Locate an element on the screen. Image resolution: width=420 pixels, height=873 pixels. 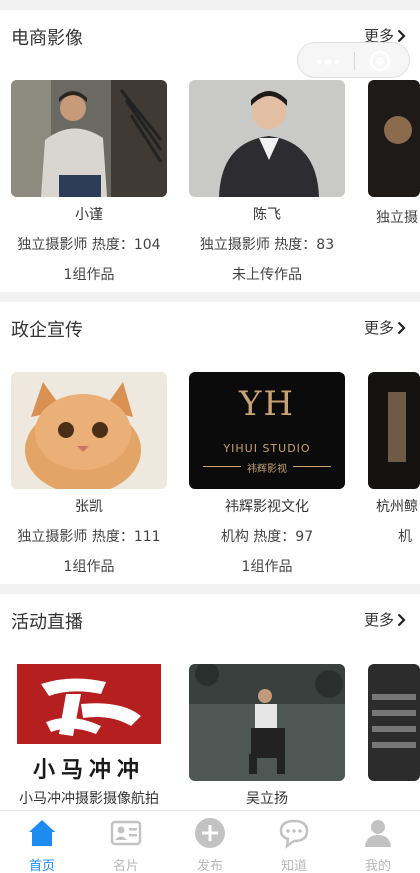
studio-logo-image: YH YIHUI STUDIO 祎辉影视 is located at coordinates (267, 430).